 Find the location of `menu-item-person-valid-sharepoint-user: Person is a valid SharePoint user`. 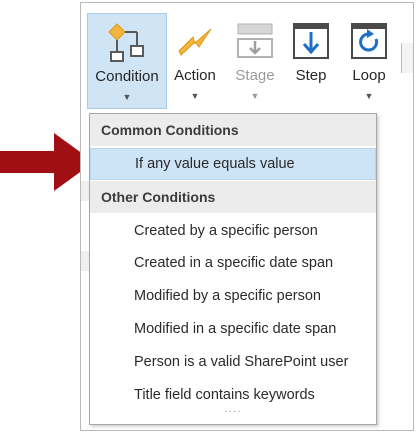

menu-item-person-valid-sharepoint-user: Person is a valid SharePoint user is located at coordinates (233, 362).